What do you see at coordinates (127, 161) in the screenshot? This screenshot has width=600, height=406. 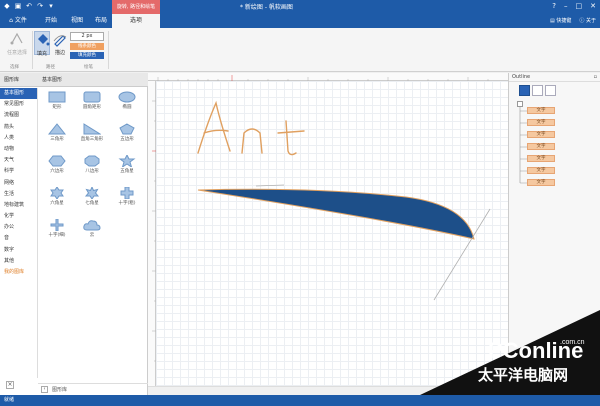 I see `five-star-icon` at bounding box center [127, 161].